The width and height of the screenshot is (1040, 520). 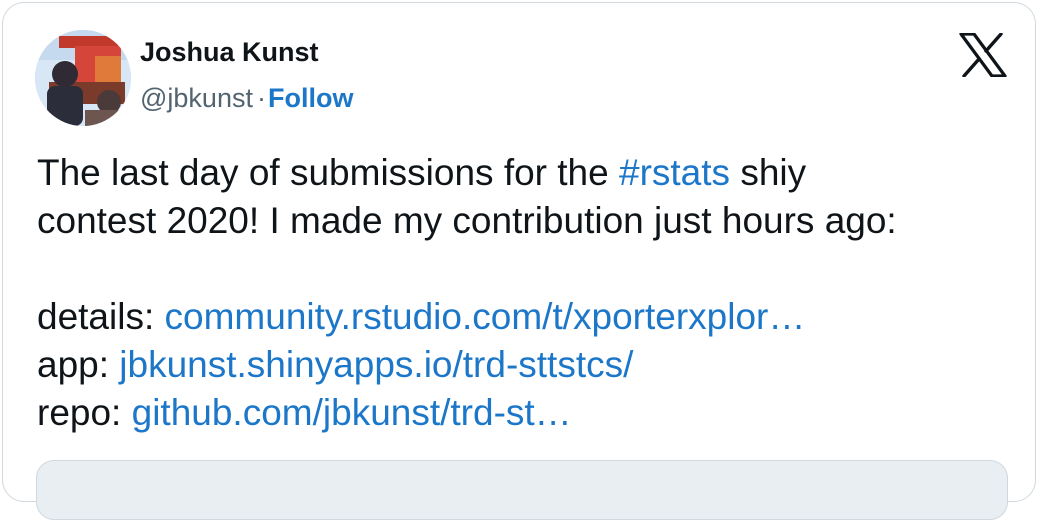 What do you see at coordinates (768, 172) in the screenshot?
I see `tweet-text-segment: shiy` at bounding box center [768, 172].